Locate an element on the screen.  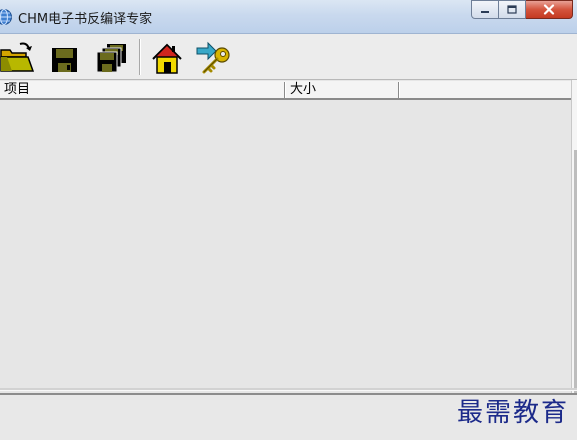
column-header-item: 项目 is located at coordinates (143, 89).